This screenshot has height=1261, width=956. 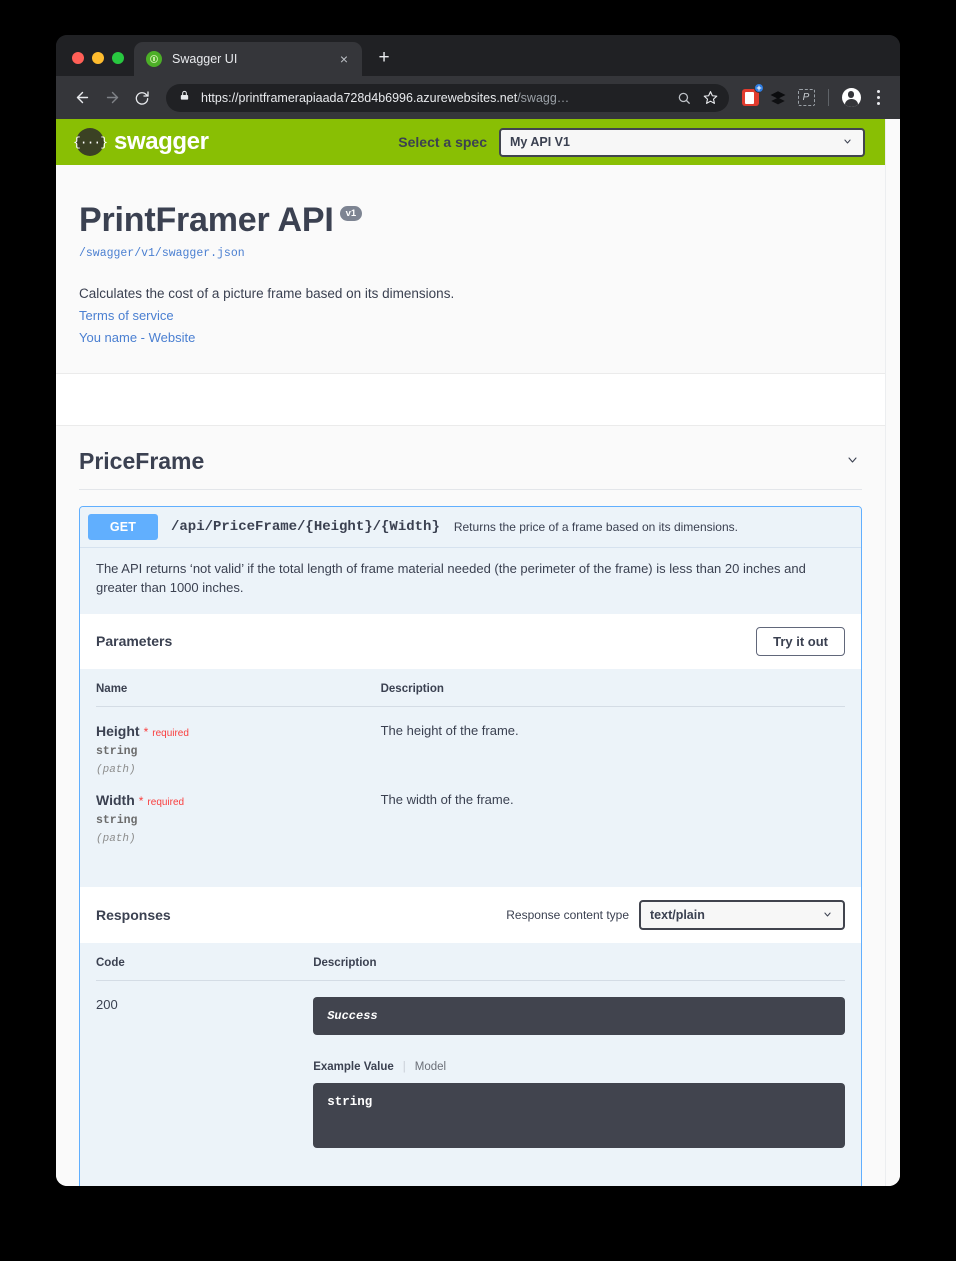 What do you see at coordinates (90, 142) in the screenshot?
I see `swagger-mark-icon: {···}` at bounding box center [90, 142].